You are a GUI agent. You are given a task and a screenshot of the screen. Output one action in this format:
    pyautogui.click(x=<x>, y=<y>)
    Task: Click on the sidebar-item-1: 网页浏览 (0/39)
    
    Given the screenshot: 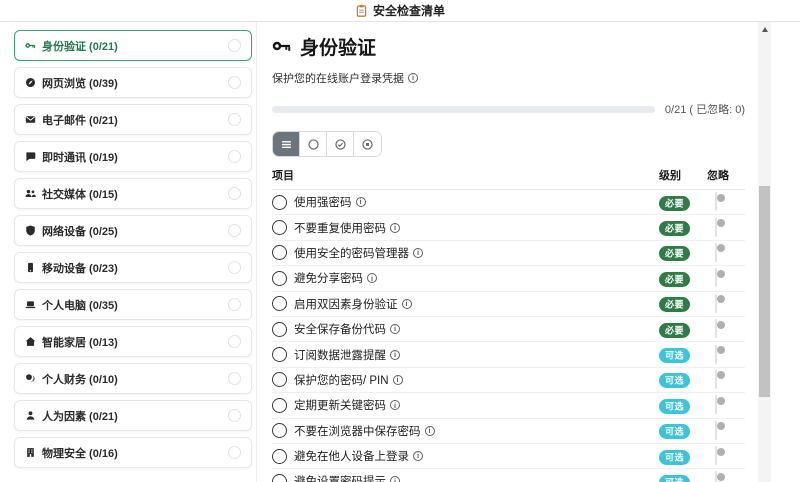 What is the action you would take?
    pyautogui.click(x=133, y=82)
    